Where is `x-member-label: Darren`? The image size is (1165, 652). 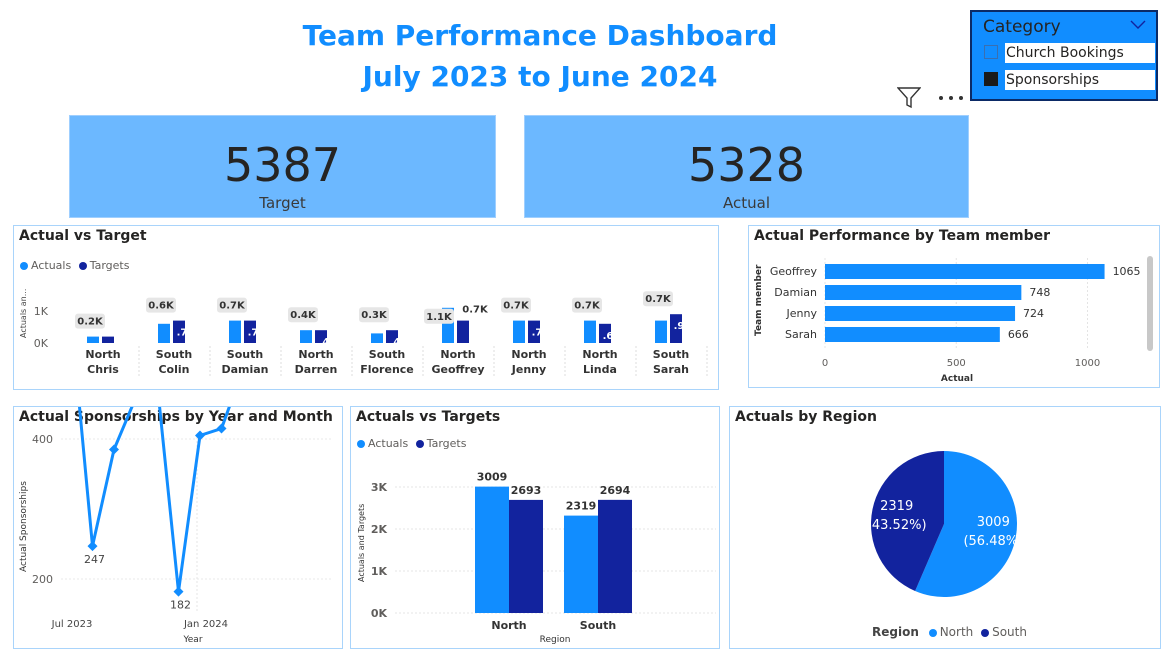
x-member-label: Darren is located at coordinates (316, 369).